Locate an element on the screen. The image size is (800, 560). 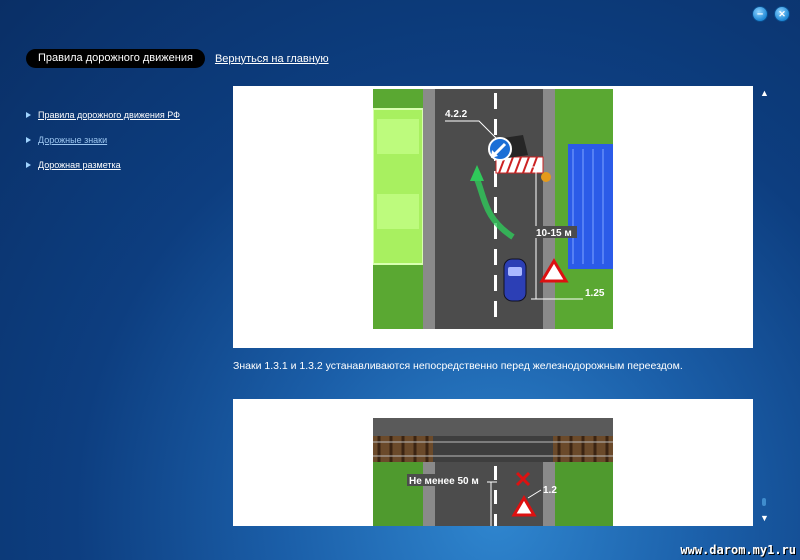
sidebar-item-road-signs: Дорожные знаки is located at coordinates (103, 139).